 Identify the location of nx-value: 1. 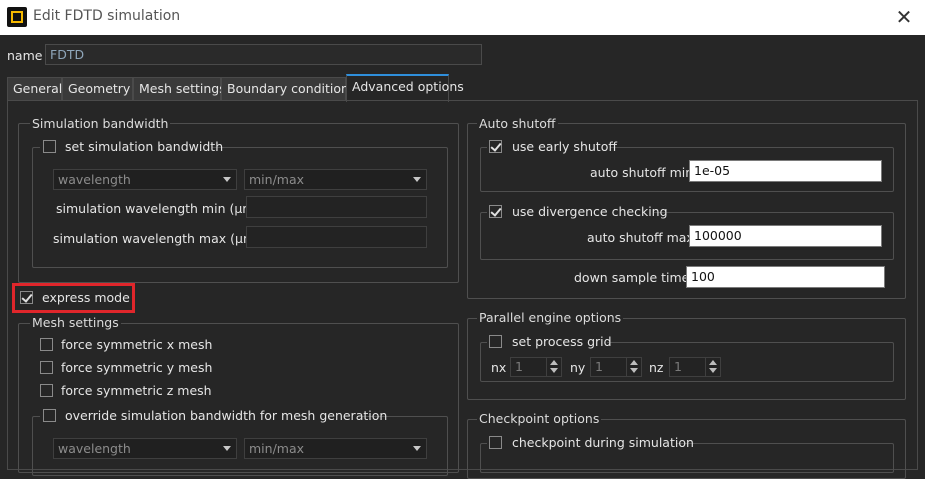
(519, 366).